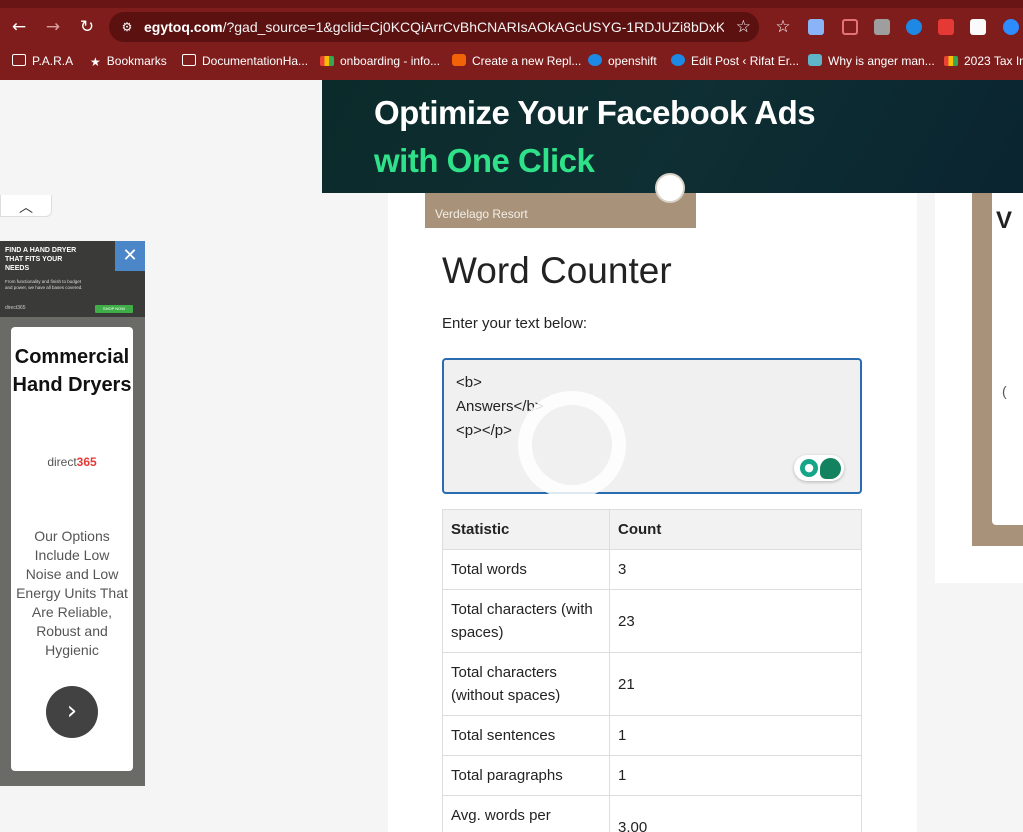  What do you see at coordinates (783, 27) in the screenshot?
I see `star-icon: ☆` at bounding box center [783, 27].